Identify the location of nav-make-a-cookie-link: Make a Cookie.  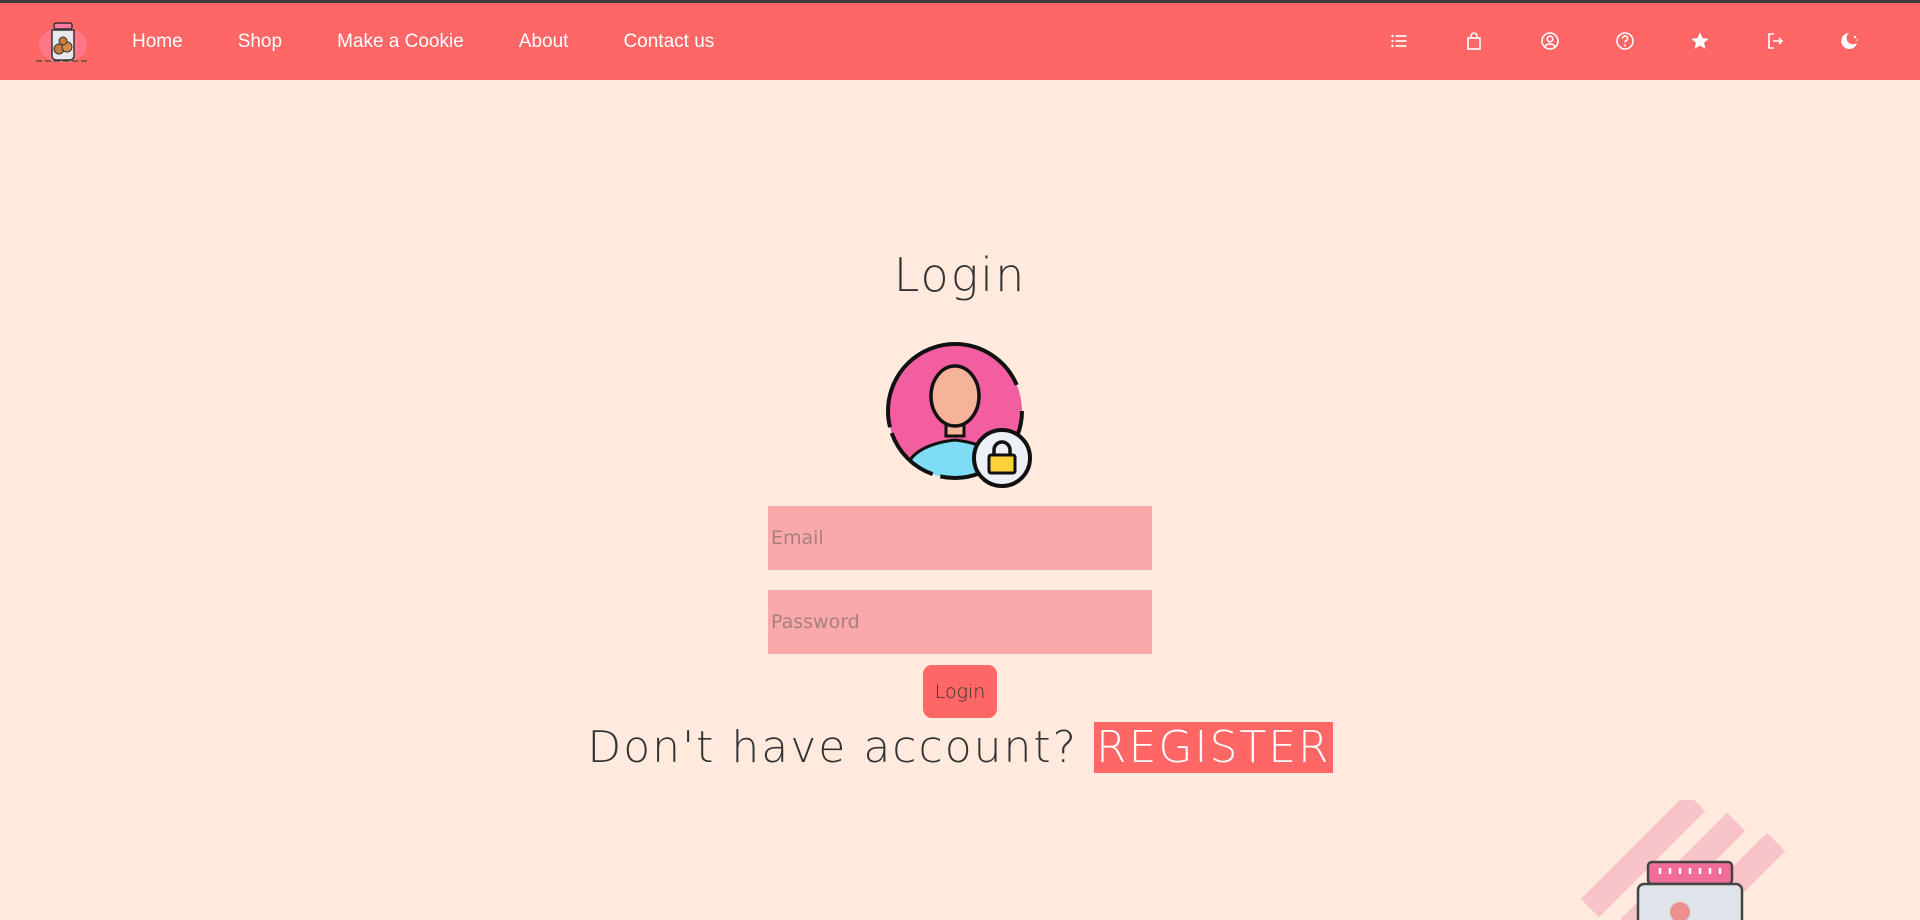
(400, 42).